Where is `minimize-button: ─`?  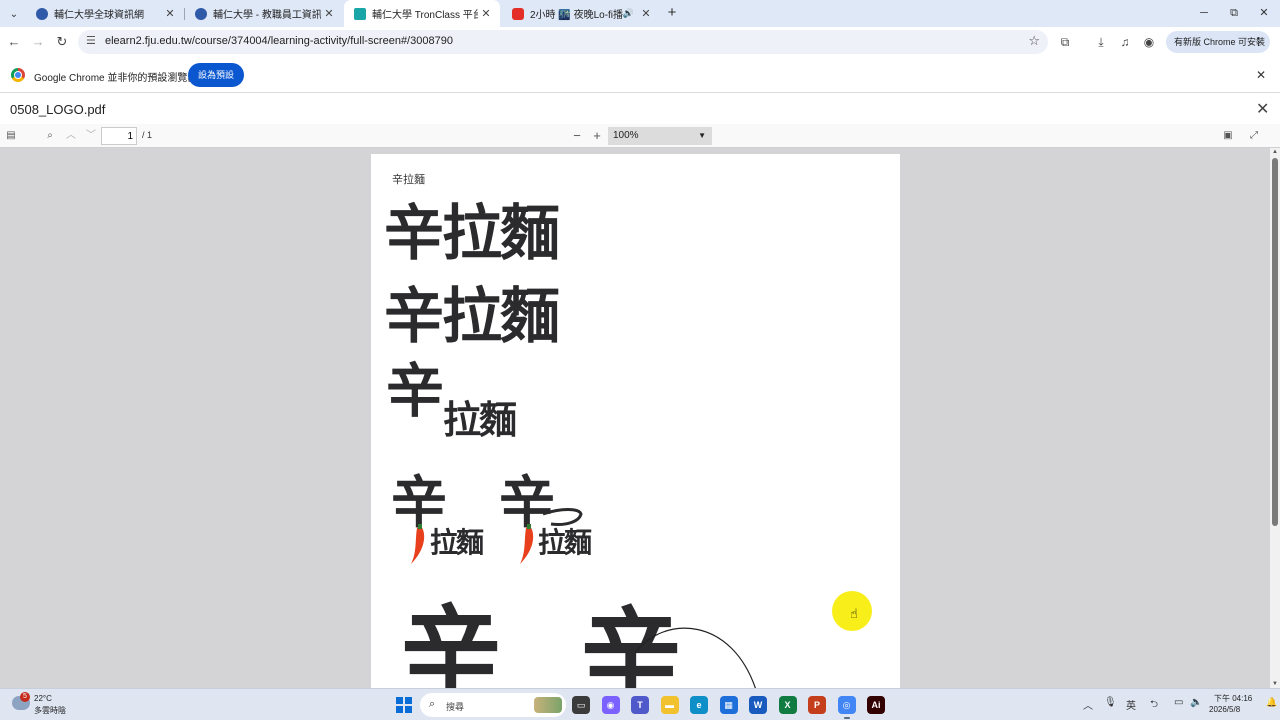
minimize-button: ─ is located at coordinates (1204, 13).